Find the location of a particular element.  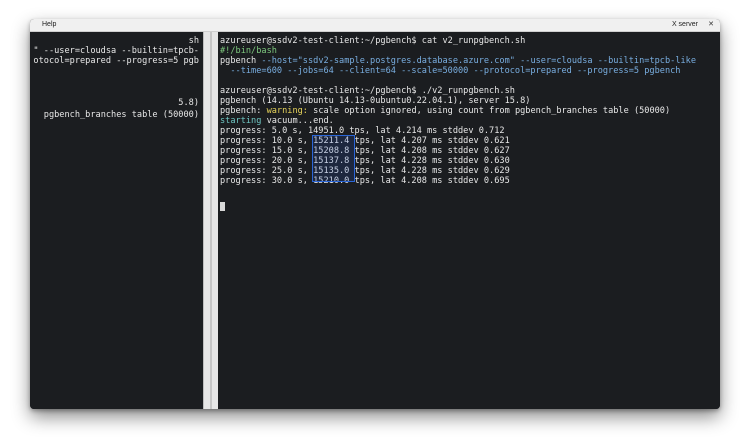

vacuum-word: starting is located at coordinates (241, 121).